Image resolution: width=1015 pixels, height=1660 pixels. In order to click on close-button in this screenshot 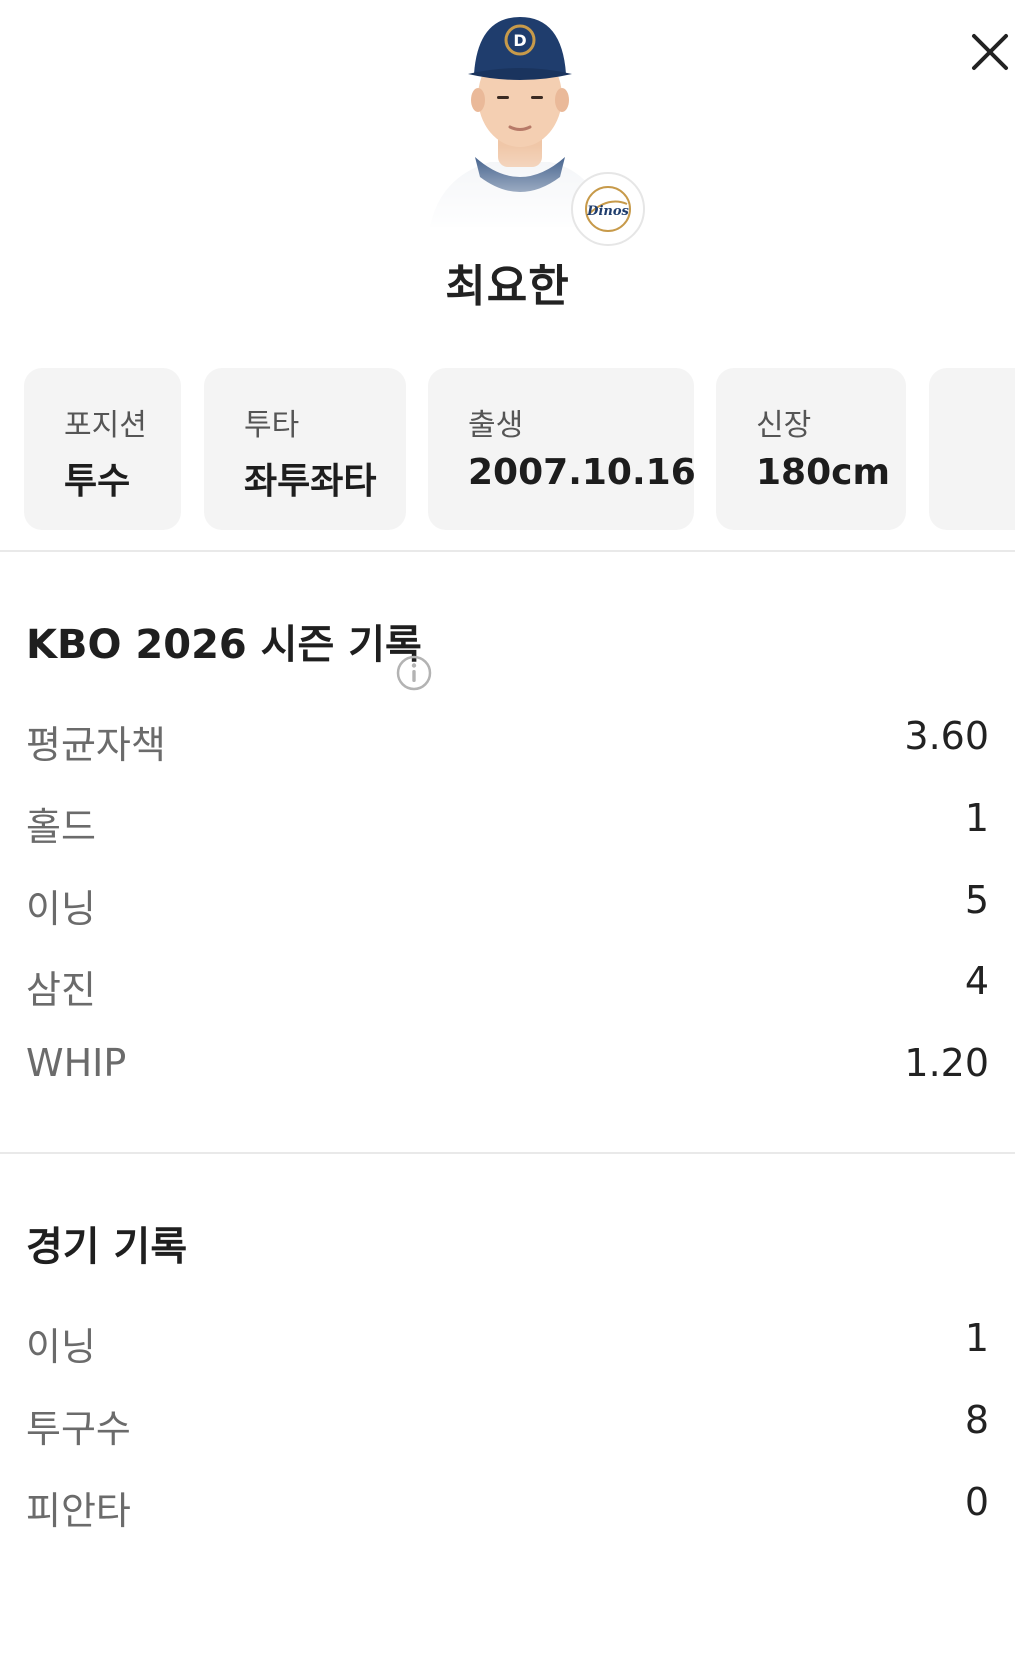, I will do `click(990, 52)`.